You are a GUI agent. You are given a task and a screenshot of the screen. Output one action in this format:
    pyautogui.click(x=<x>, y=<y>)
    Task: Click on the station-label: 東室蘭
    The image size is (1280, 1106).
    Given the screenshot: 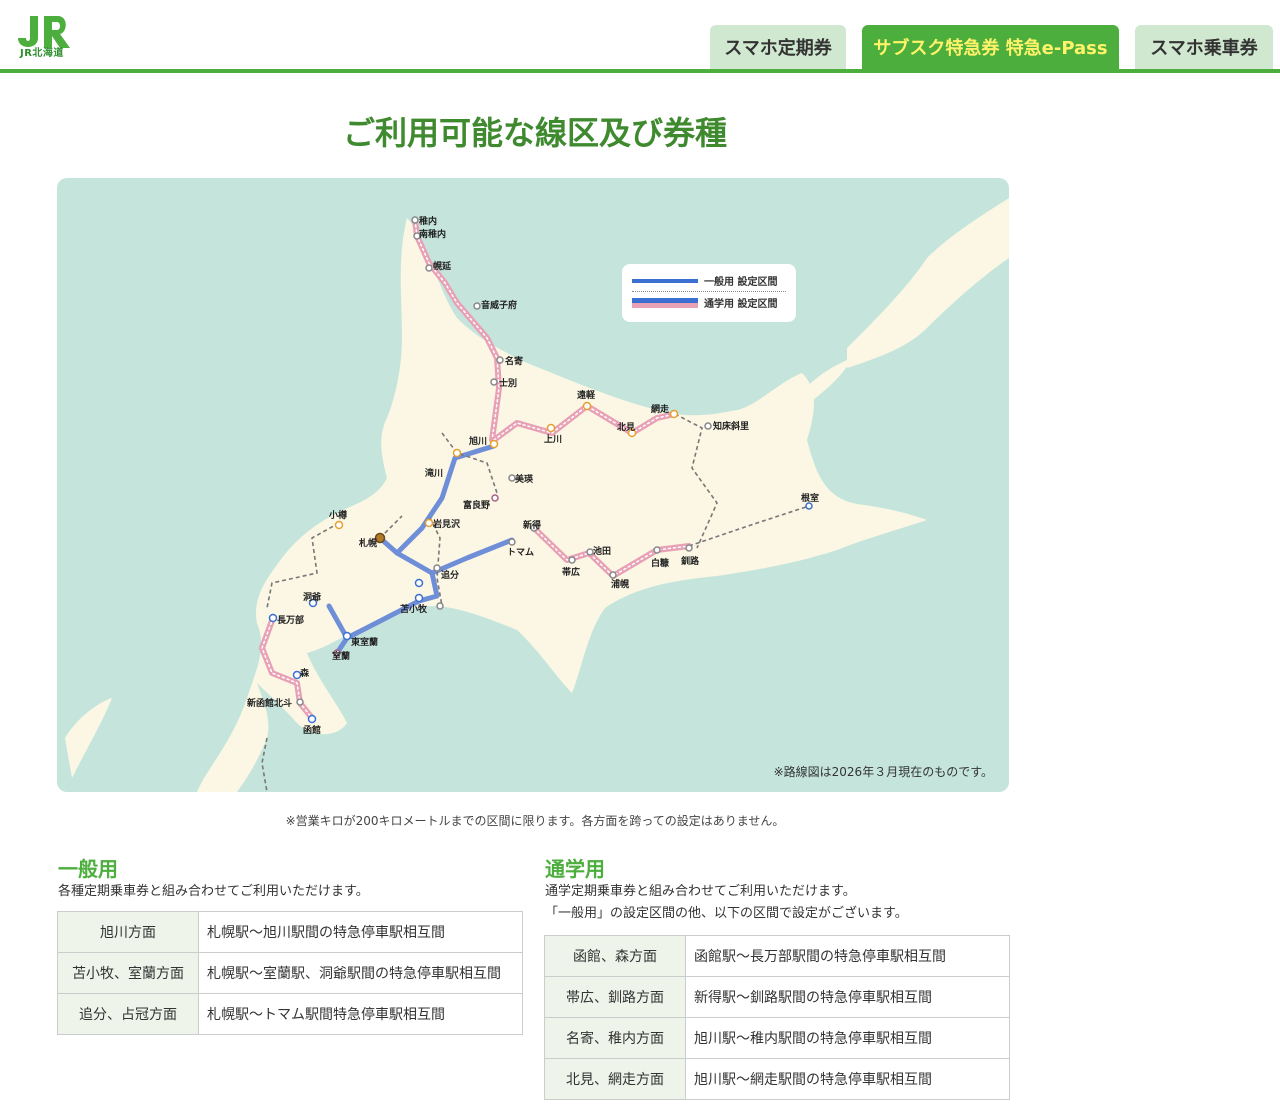 What is the action you would take?
    pyautogui.click(x=365, y=643)
    